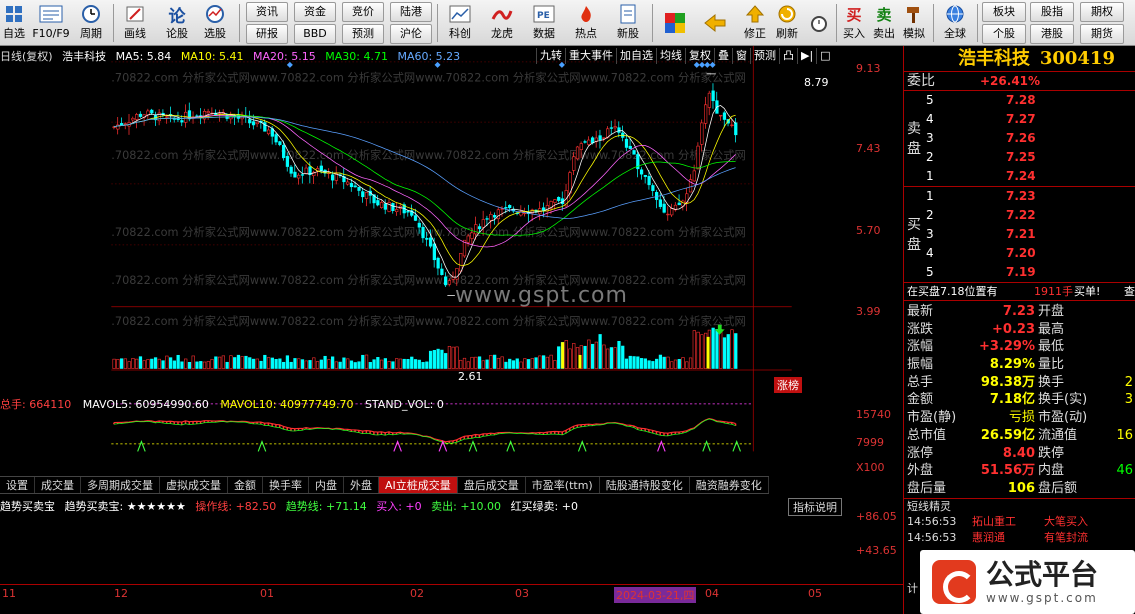  What do you see at coordinates (815, 507) in the screenshot?
I see `indicator-help-button: 指标说明` at bounding box center [815, 507].